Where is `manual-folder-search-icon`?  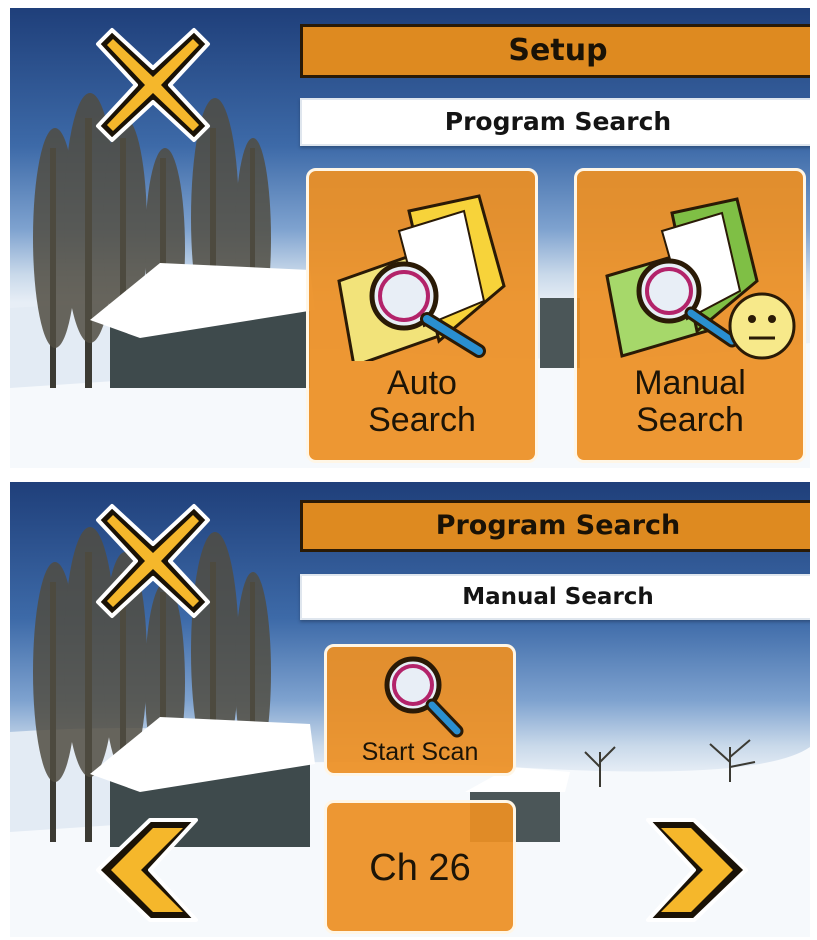
manual-folder-search-icon is located at coordinates (700, 278).